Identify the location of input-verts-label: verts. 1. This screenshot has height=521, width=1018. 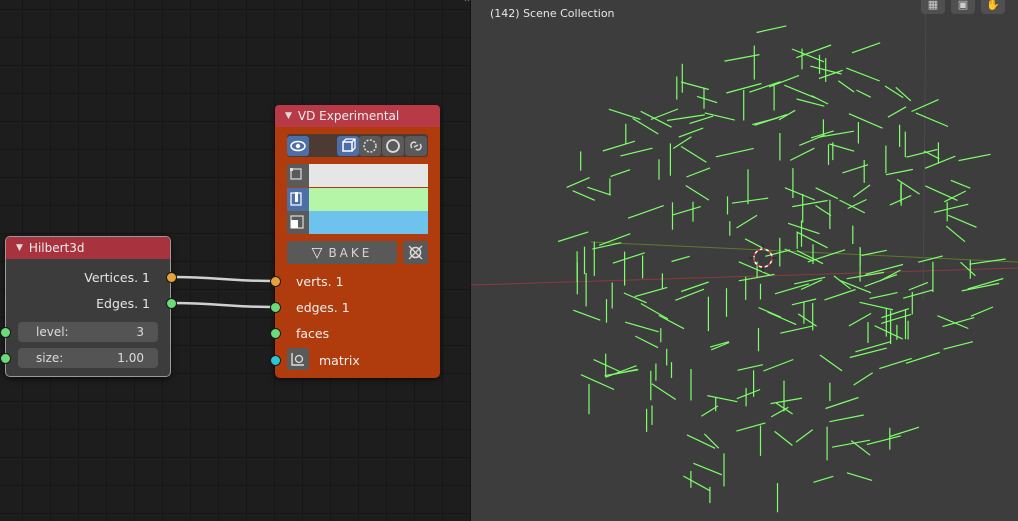
(320, 281).